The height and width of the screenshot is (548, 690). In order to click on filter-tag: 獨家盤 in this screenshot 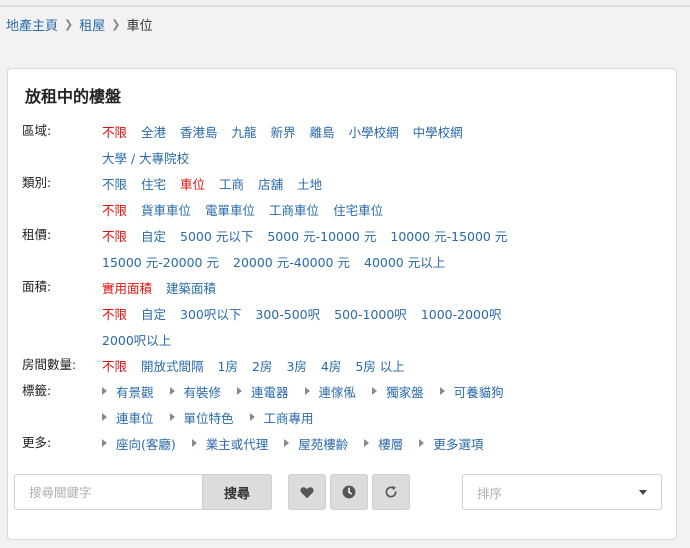, I will do `click(398, 391)`.